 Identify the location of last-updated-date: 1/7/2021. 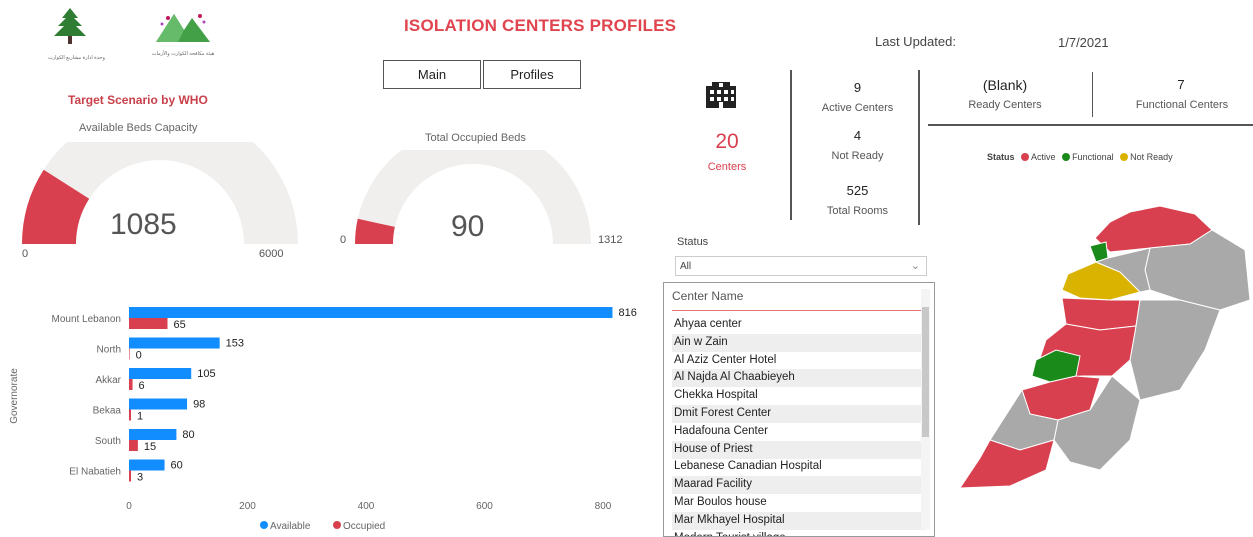
(1083, 42).